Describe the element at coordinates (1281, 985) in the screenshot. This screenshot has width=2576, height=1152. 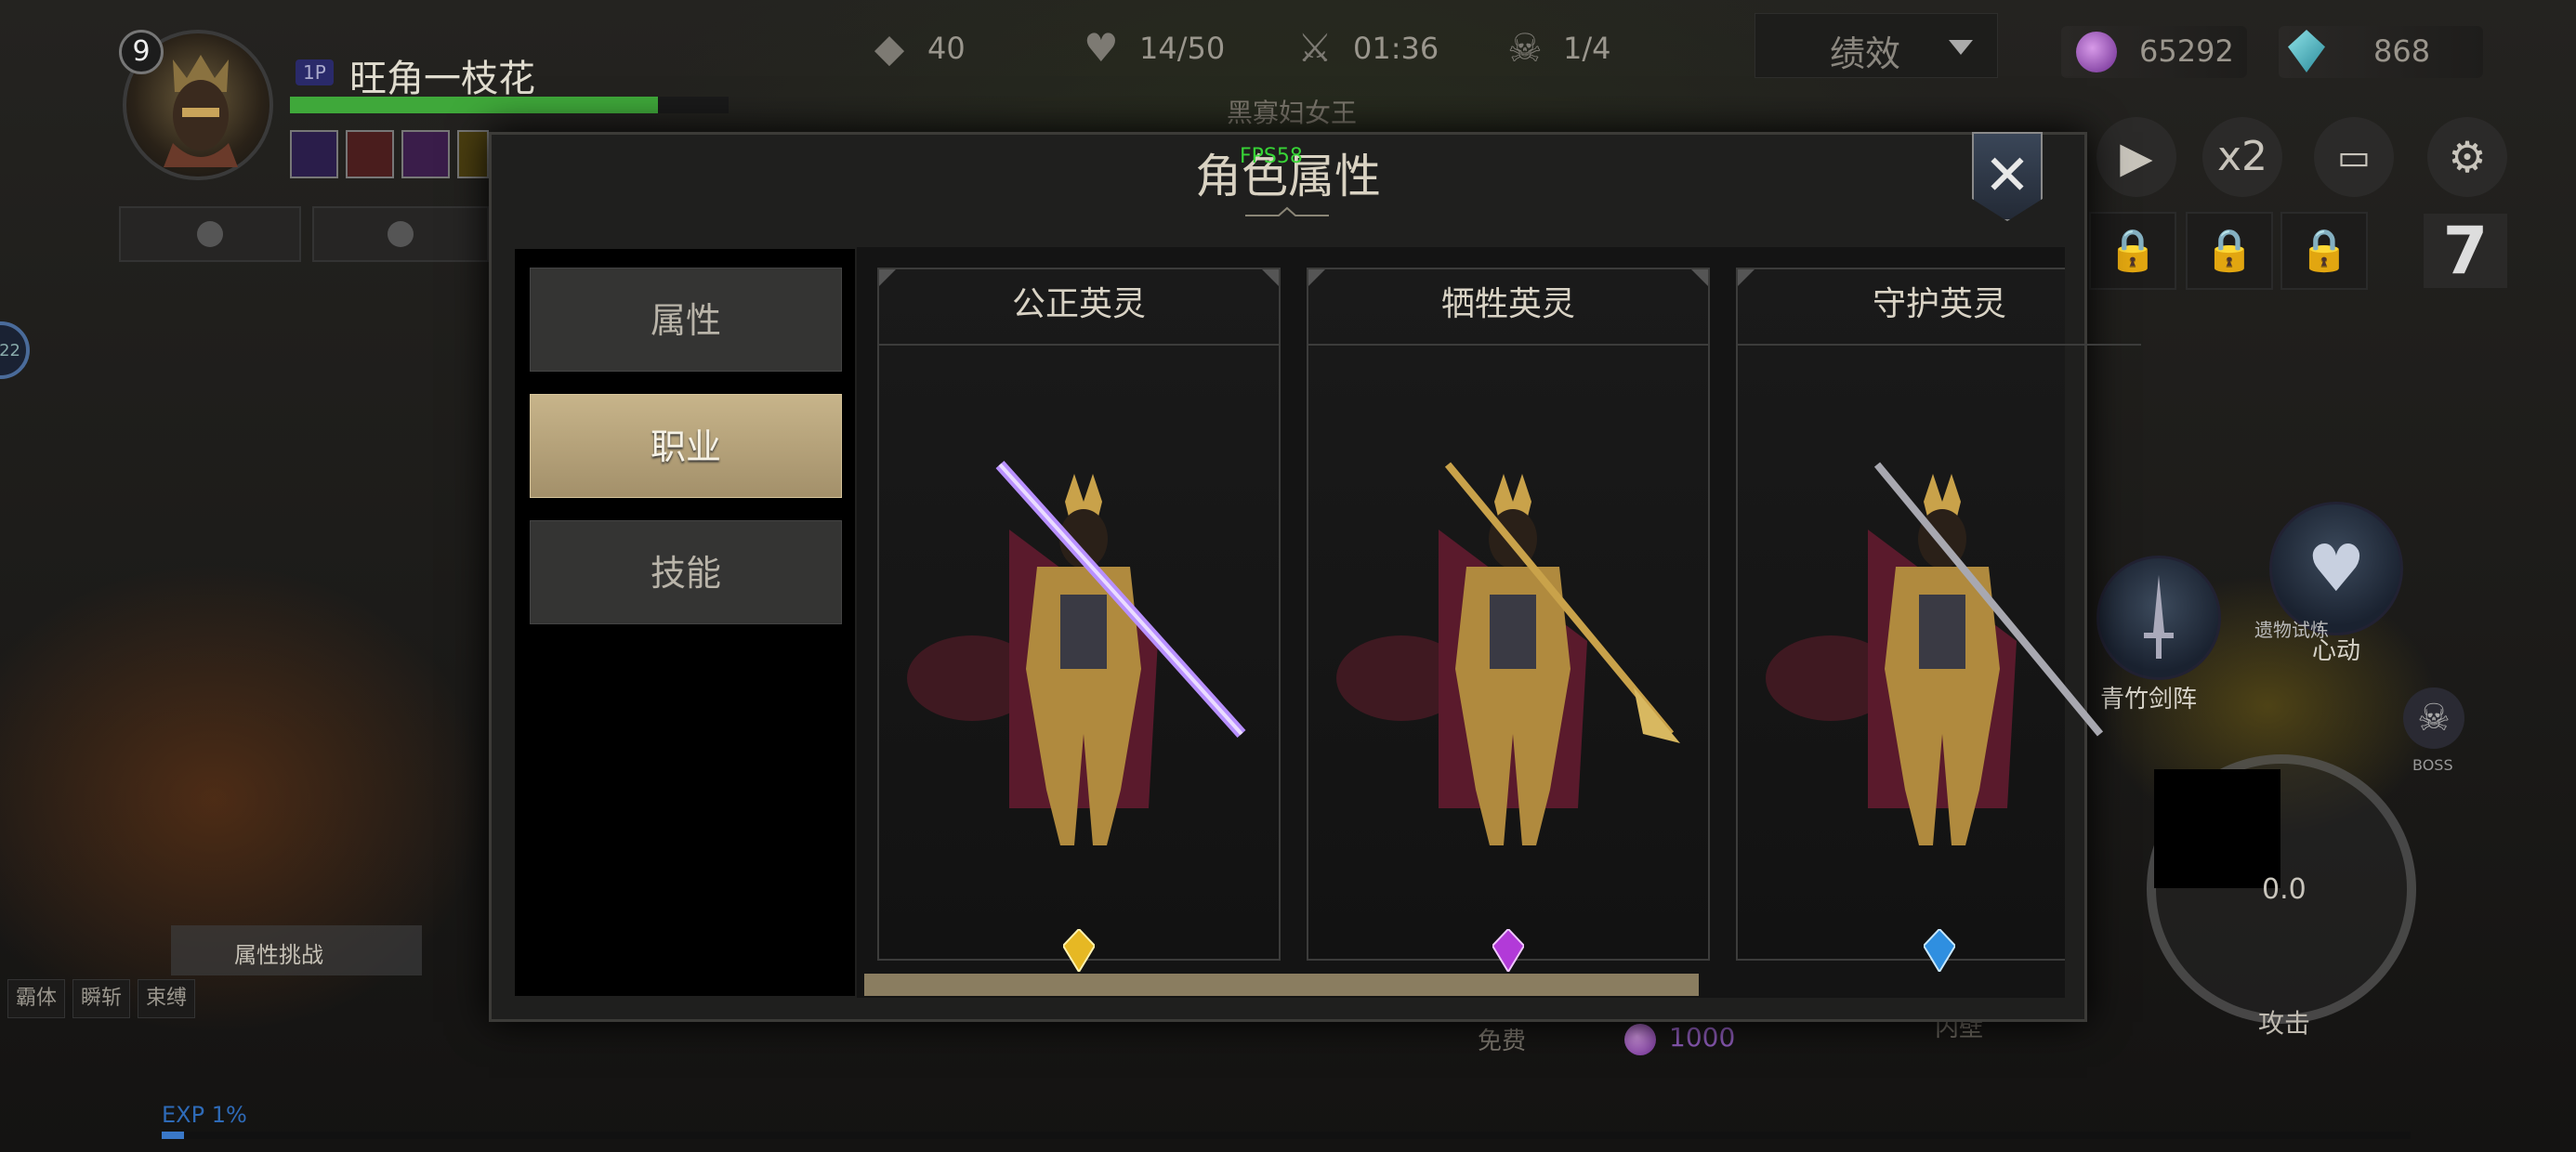
I see `class-list-scrollbar` at that location.